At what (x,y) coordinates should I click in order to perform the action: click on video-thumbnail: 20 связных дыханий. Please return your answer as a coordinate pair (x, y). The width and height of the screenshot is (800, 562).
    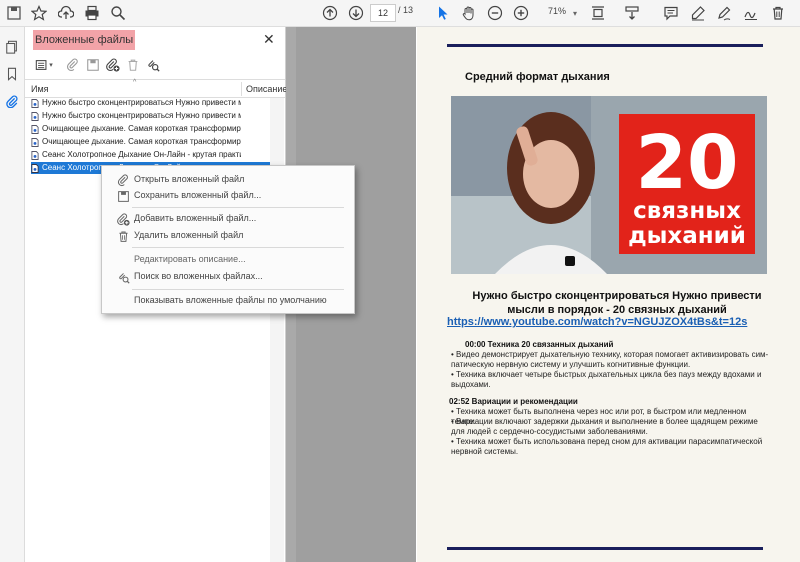
    Looking at the image, I should click on (609, 185).